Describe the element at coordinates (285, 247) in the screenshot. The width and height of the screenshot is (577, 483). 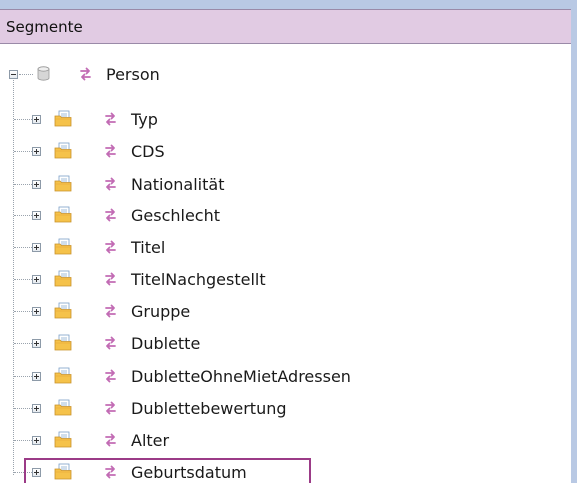
I see `tree-node-segment: Titel` at that location.